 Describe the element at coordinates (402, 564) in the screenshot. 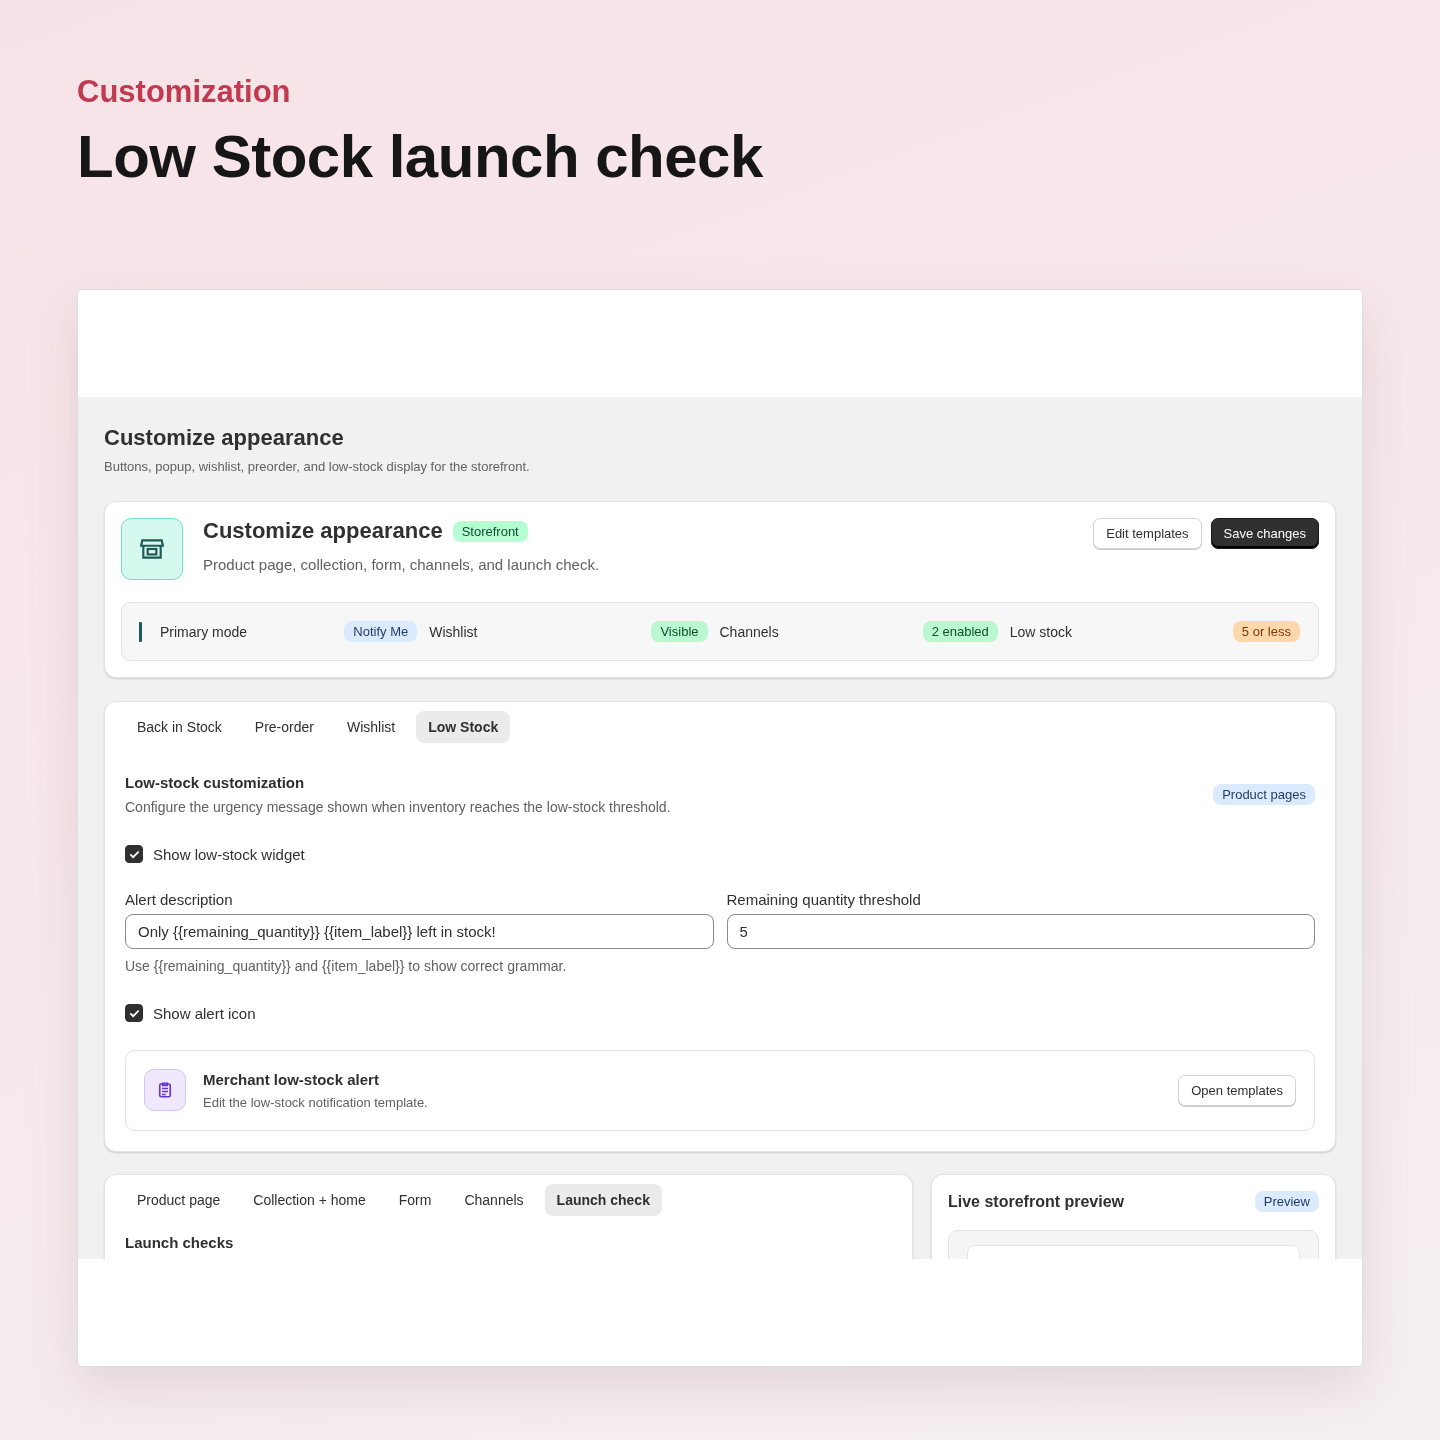

I see `card-description: Product page, collection, form, channels, and launch check.` at that location.